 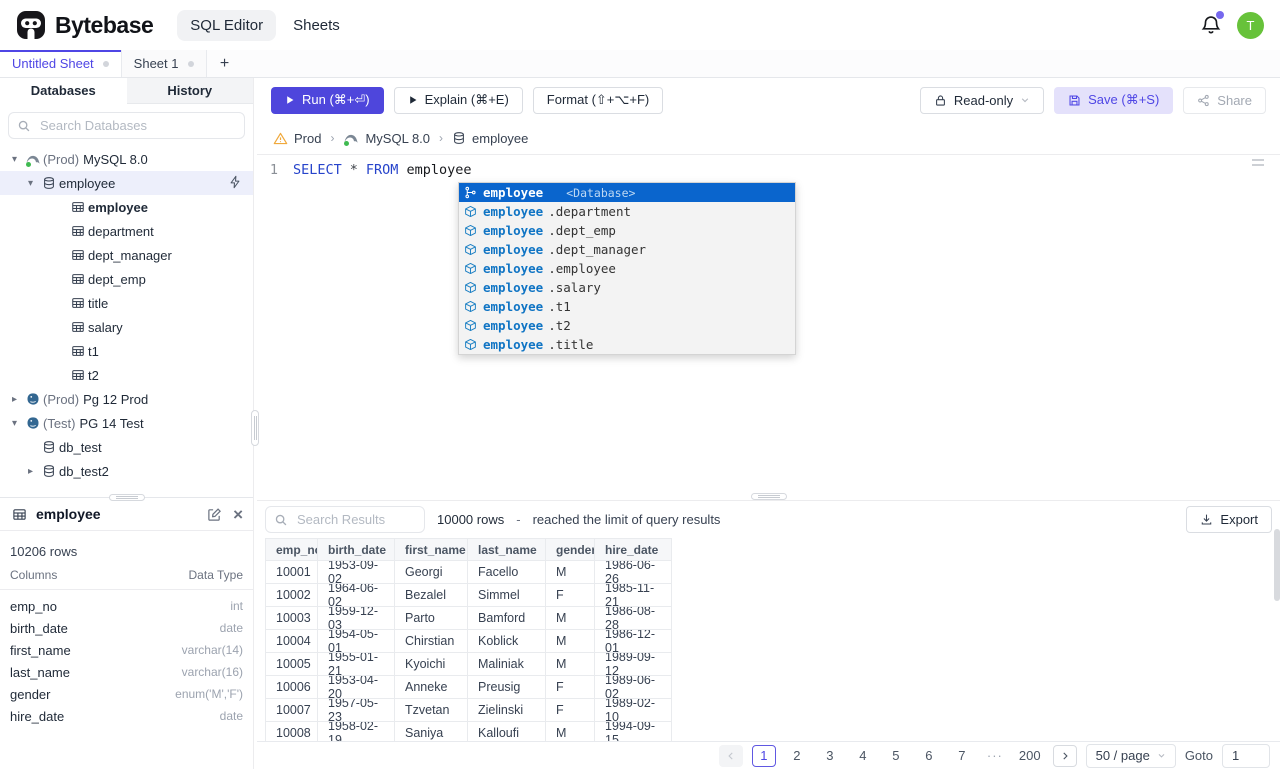 I want to click on tree-item-title: title, so click(x=126, y=303).